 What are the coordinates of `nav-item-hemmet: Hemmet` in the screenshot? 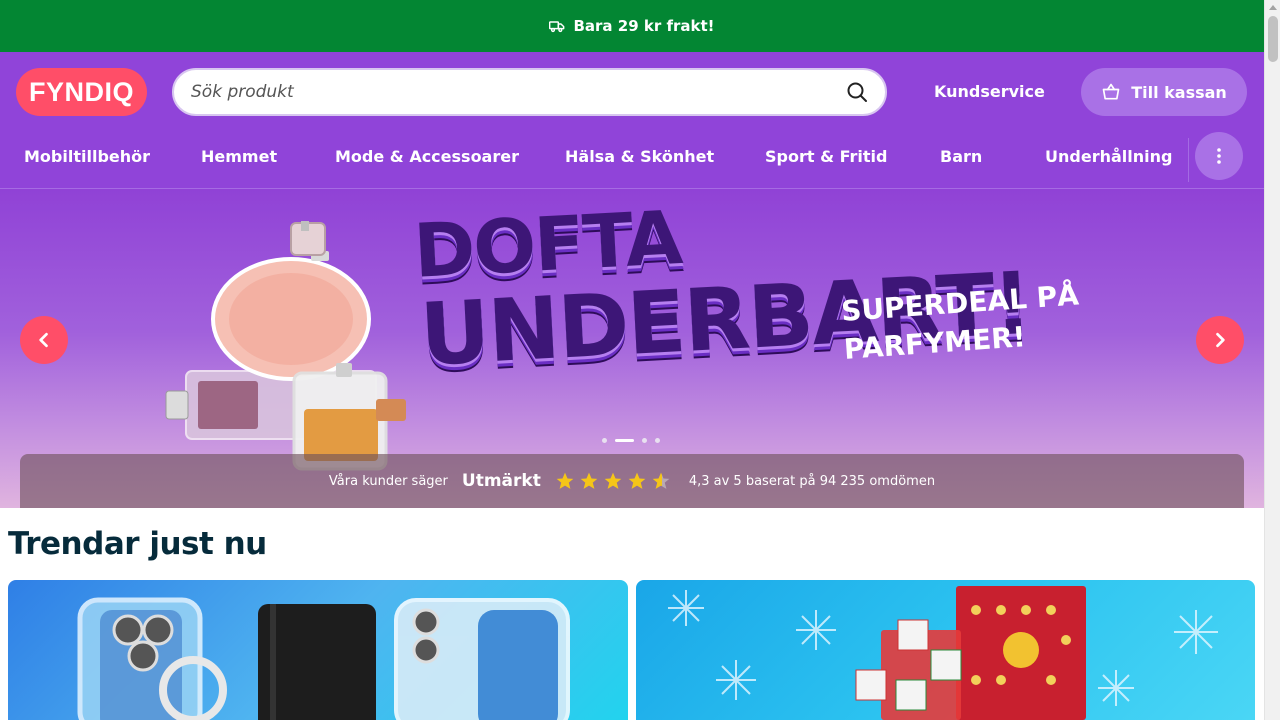 It's located at (239, 156).